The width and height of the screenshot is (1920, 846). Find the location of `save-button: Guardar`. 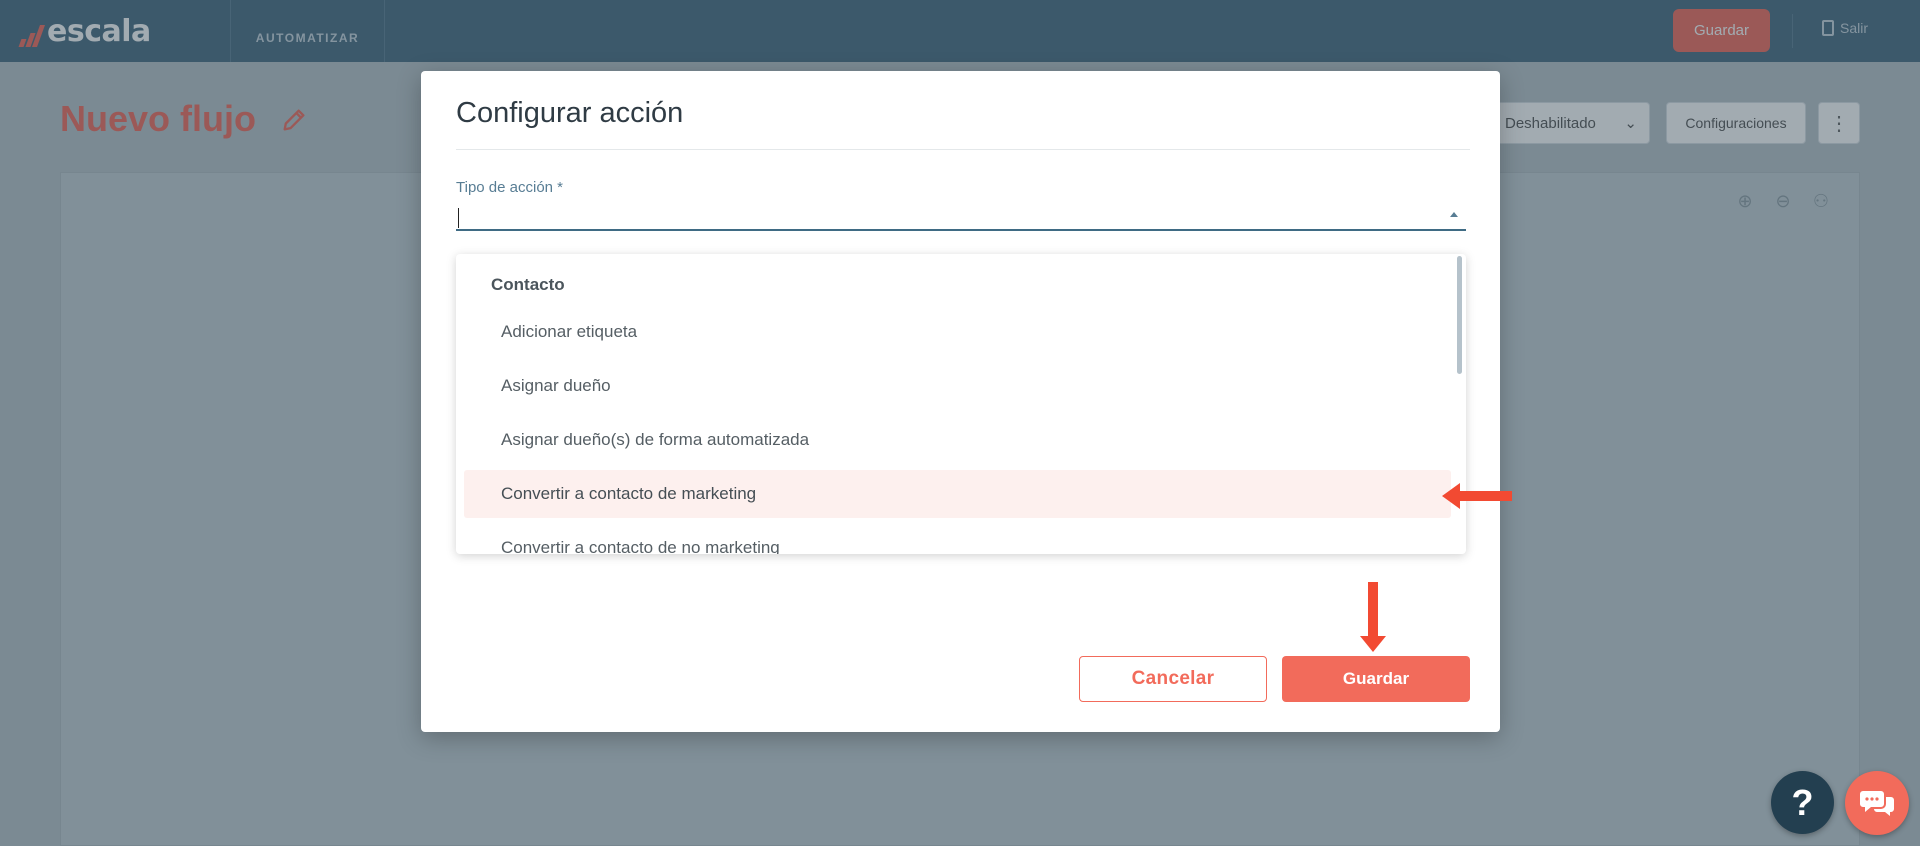

save-button: Guardar is located at coordinates (1376, 679).